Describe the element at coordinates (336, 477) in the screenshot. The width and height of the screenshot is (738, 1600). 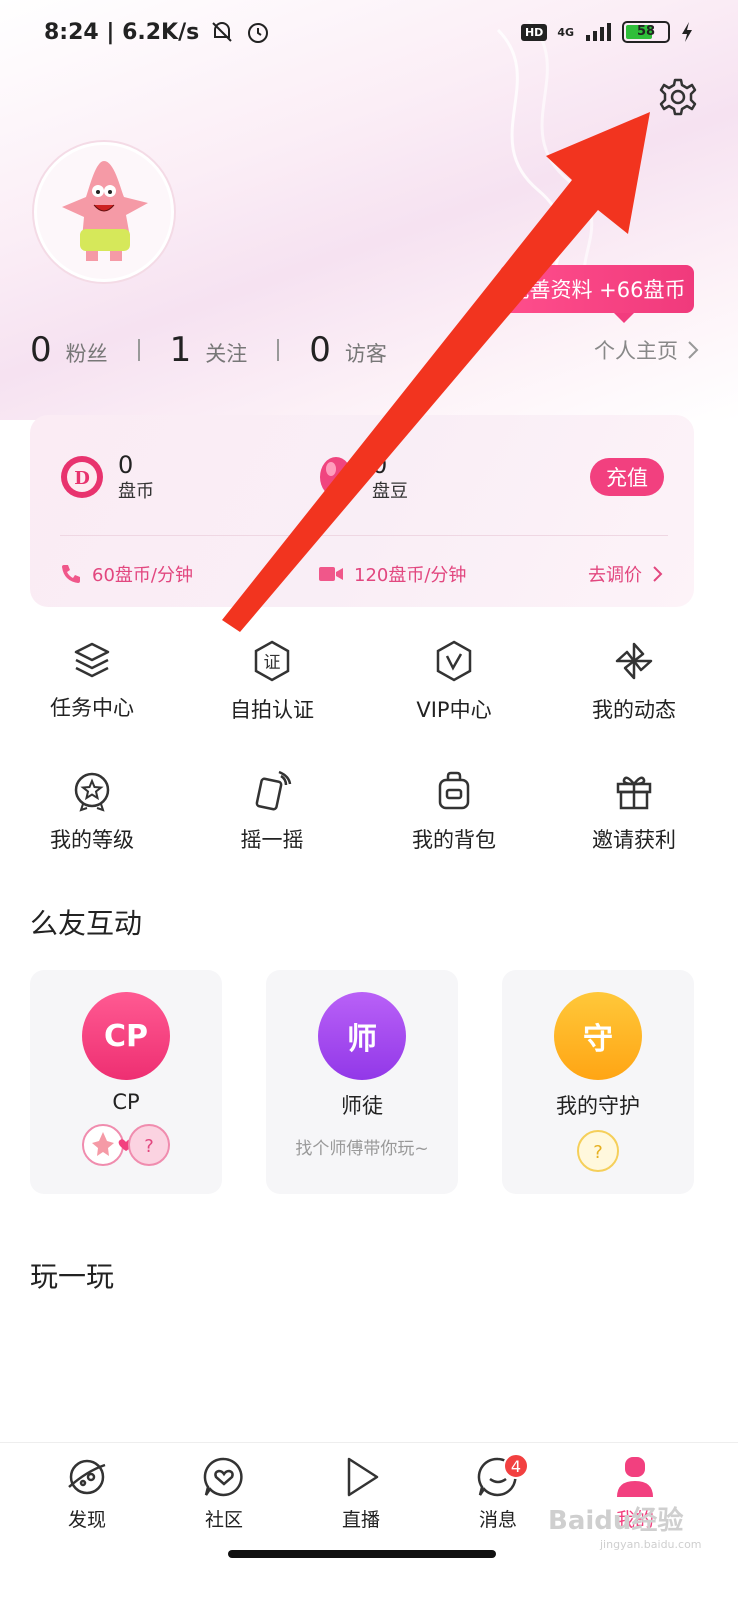
I see `bean-icon` at that location.